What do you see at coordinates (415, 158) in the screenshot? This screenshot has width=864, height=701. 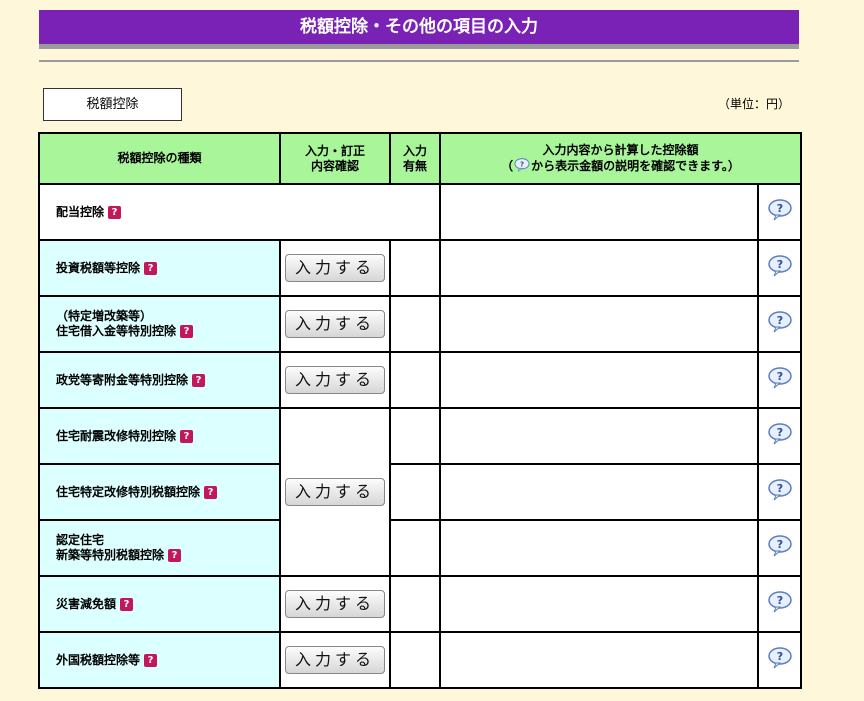 I see `header-present: 入力 有無` at bounding box center [415, 158].